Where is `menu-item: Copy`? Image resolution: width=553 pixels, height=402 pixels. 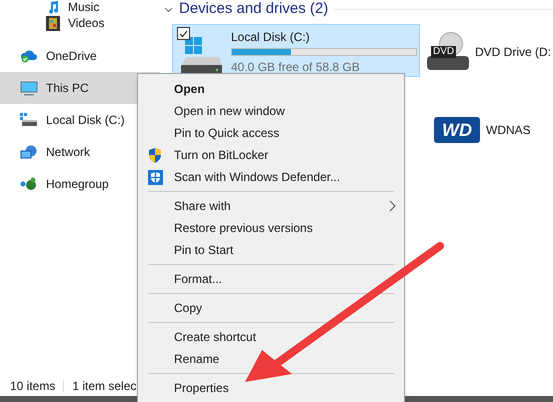
menu-item: Copy is located at coordinates (271, 308).